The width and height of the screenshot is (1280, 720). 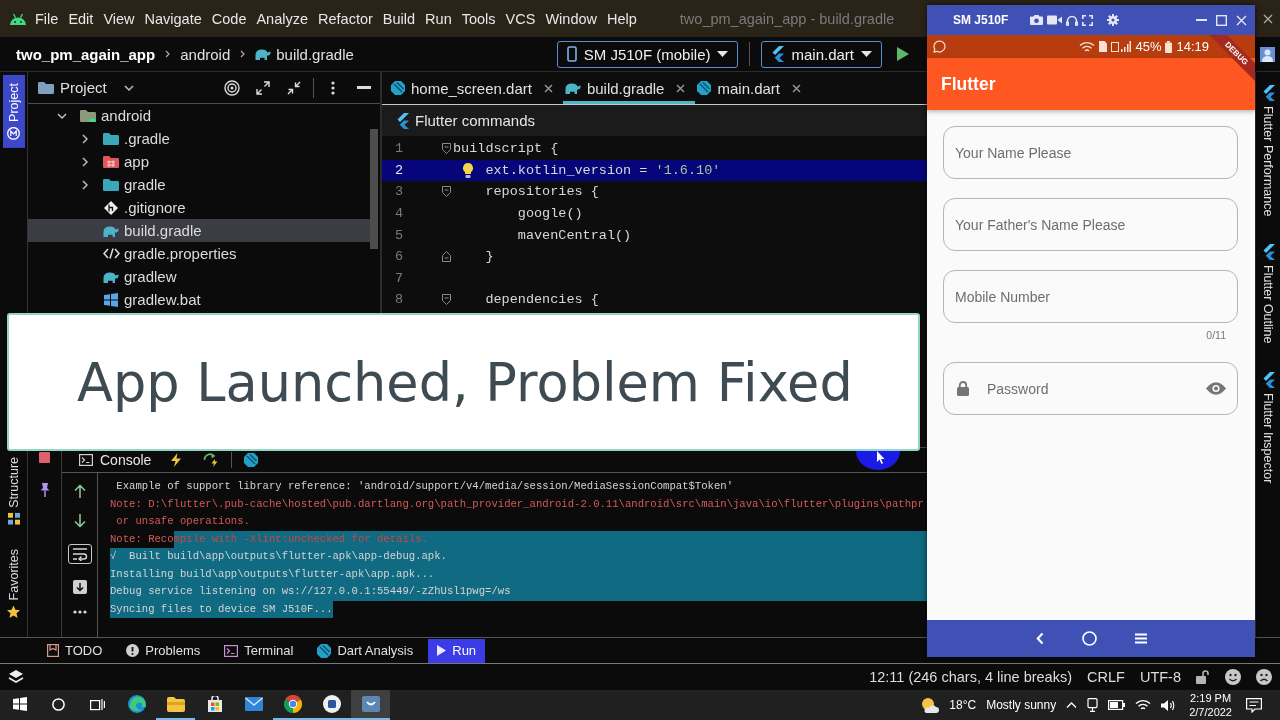 I want to click on eye-icon, so click(x=1216, y=388).